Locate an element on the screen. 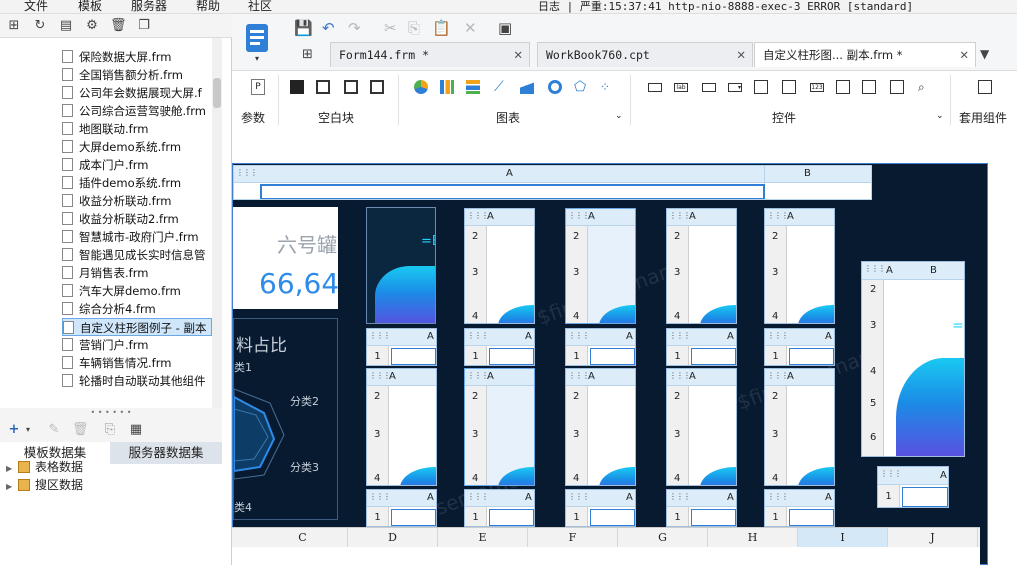  menu-template: 模板 is located at coordinates (90, 7).